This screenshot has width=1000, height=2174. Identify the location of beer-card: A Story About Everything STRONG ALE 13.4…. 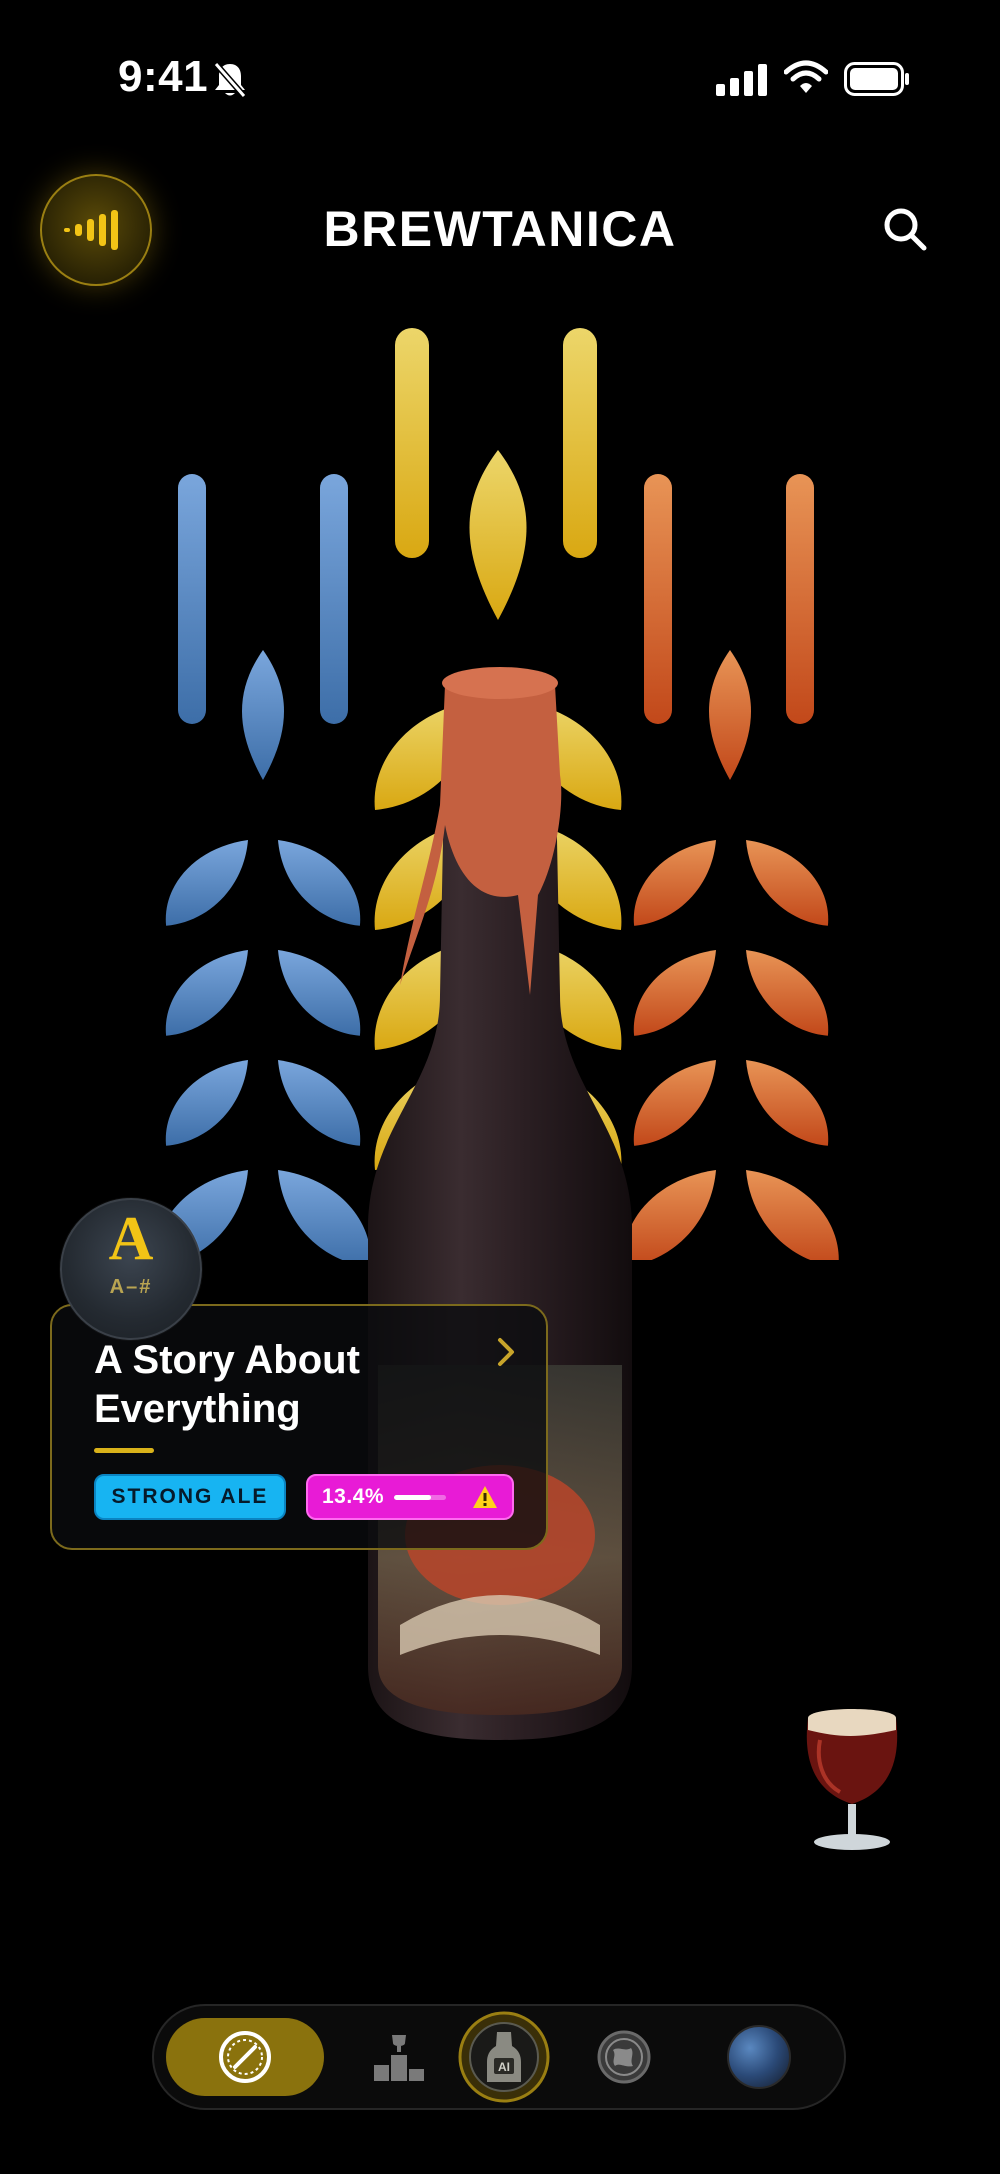
(299, 1427).